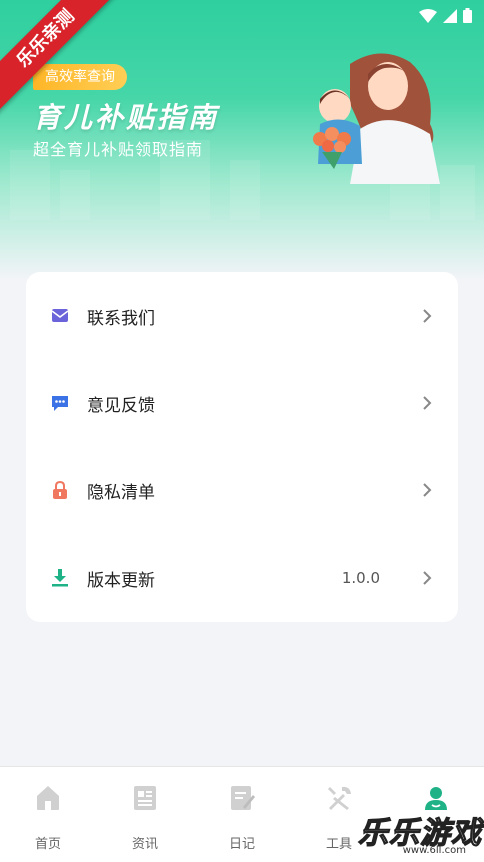 The height and width of the screenshot is (862, 484). What do you see at coordinates (121, 318) in the screenshot?
I see `menu-item-label: 联系我们` at bounding box center [121, 318].